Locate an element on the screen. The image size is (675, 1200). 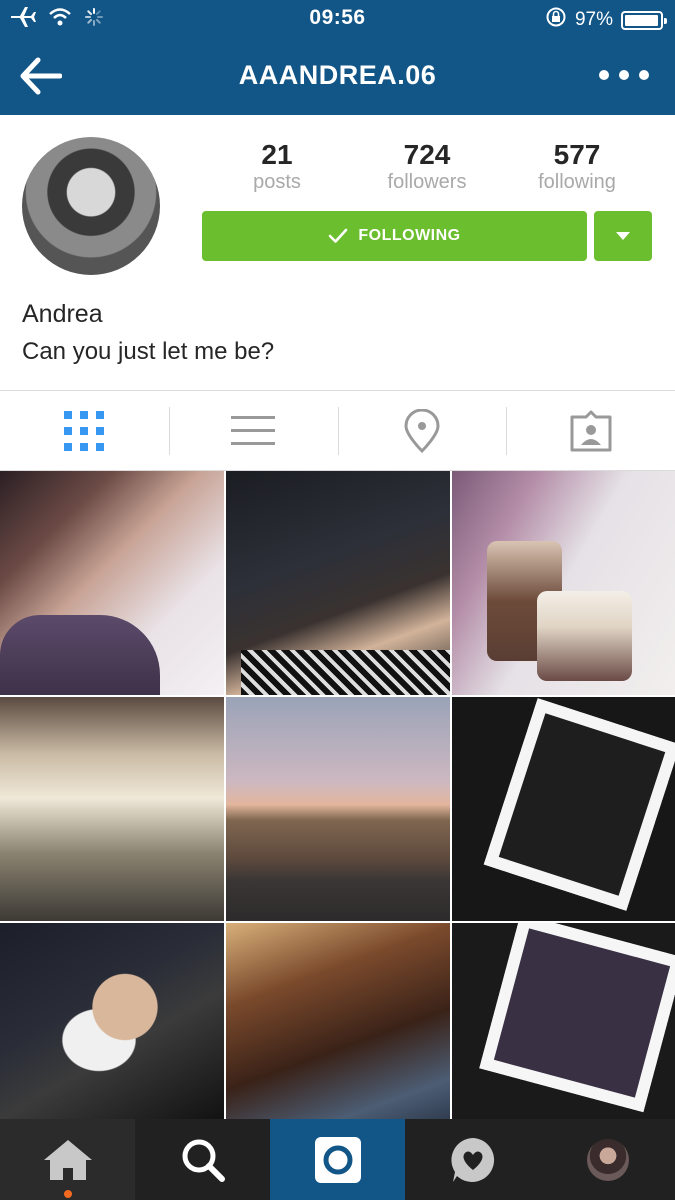
following-stat: 577 following is located at coordinates (577, 170).